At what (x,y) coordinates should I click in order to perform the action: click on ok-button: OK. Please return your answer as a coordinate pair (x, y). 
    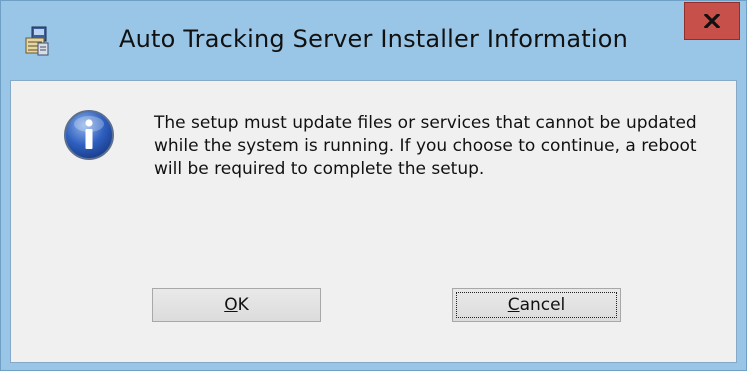
    Looking at the image, I should click on (236, 305).